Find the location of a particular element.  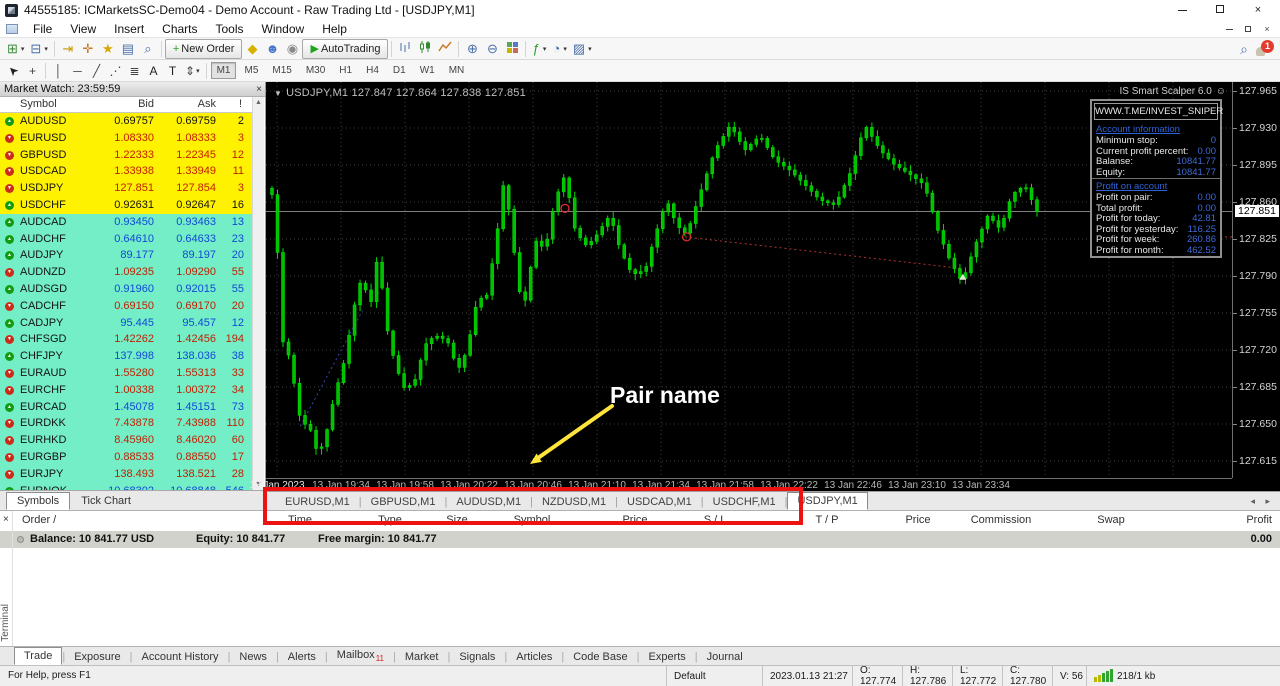

menu-window: Window is located at coordinates (283, 29).